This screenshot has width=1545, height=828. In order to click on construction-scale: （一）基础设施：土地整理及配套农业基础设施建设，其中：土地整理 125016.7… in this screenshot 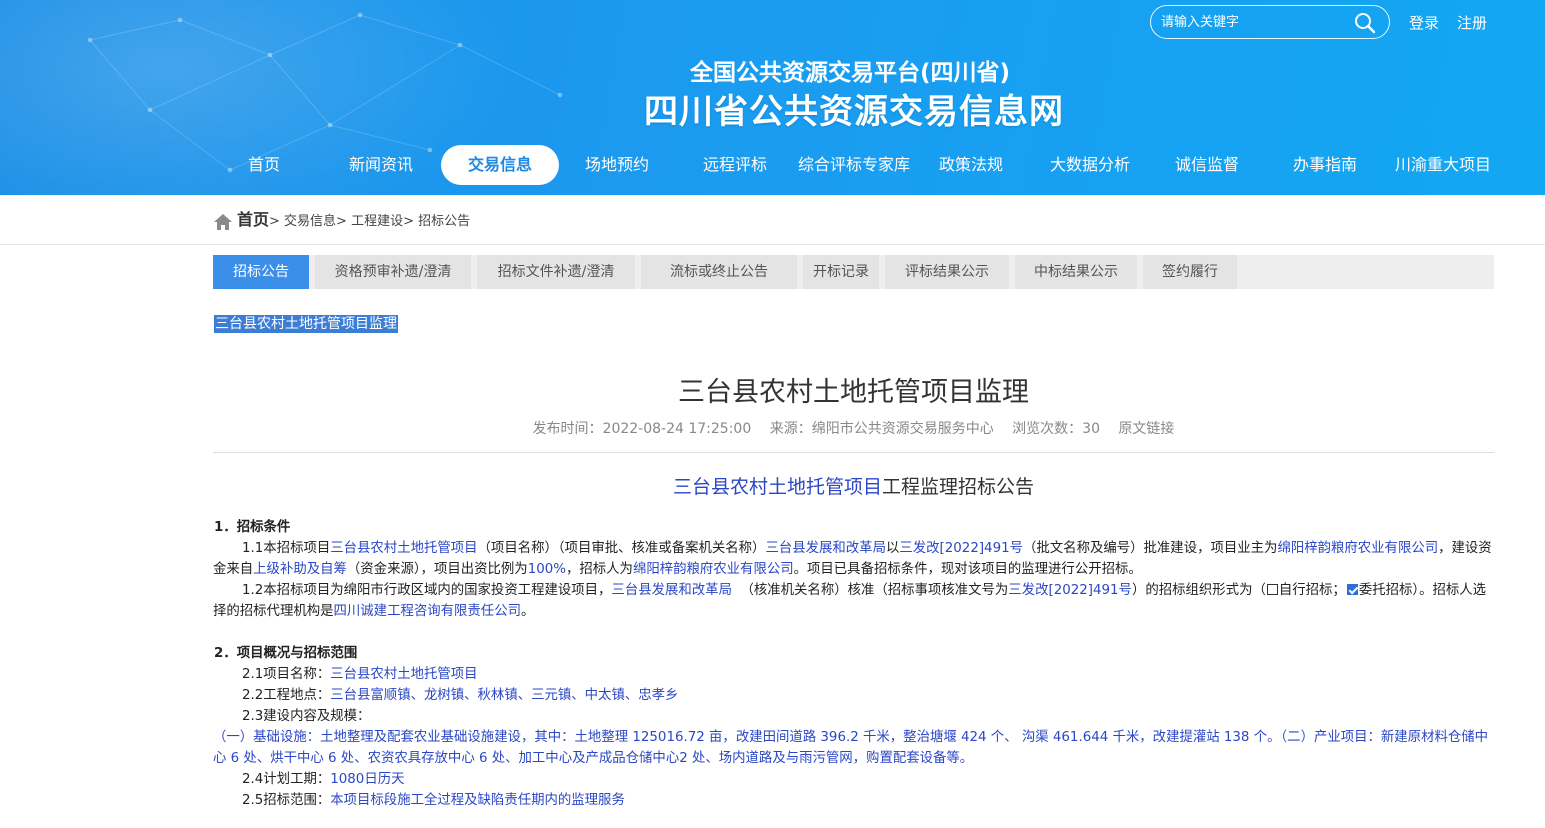, I will do `click(851, 748)`.